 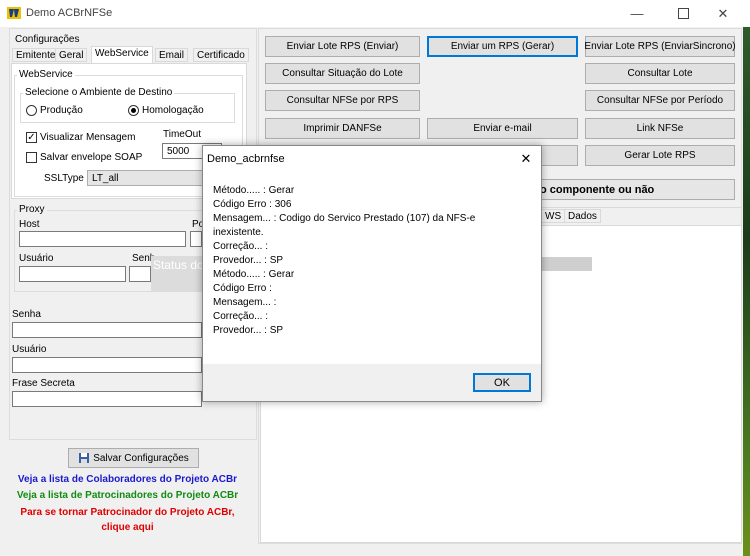 What do you see at coordinates (660, 100) in the screenshot?
I see `consultar-nfse-periodo-button: Consultar NFSe por Período` at bounding box center [660, 100].